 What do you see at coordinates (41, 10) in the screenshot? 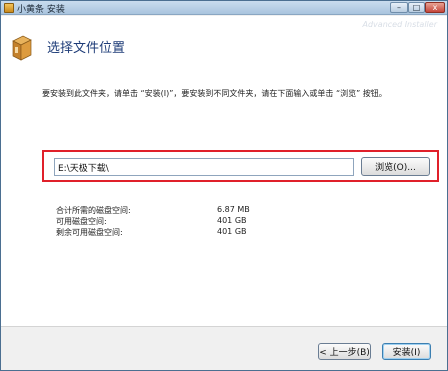
I see `window-title: 小黄条 安装` at bounding box center [41, 10].